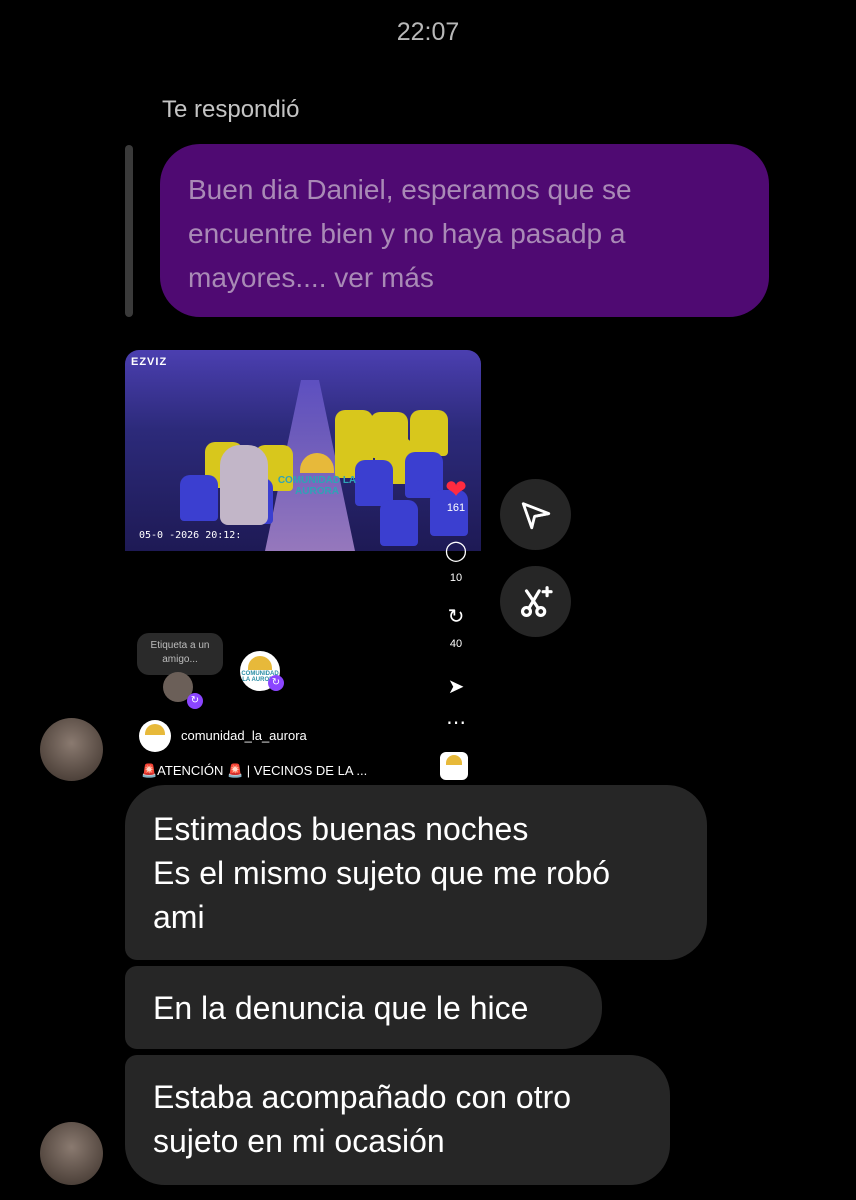  What do you see at coordinates (456, 551) in the screenshot?
I see `comment-icon: ◯` at bounding box center [456, 551].